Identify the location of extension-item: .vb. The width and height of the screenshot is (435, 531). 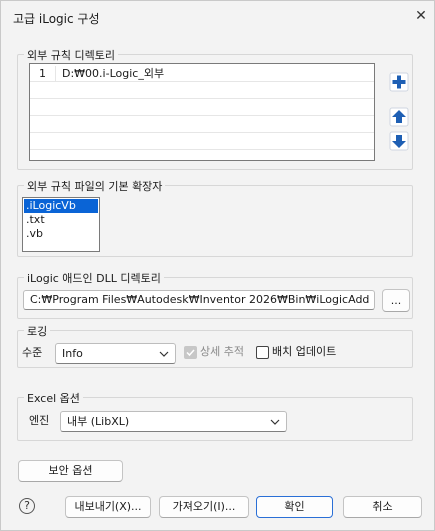
(61, 234).